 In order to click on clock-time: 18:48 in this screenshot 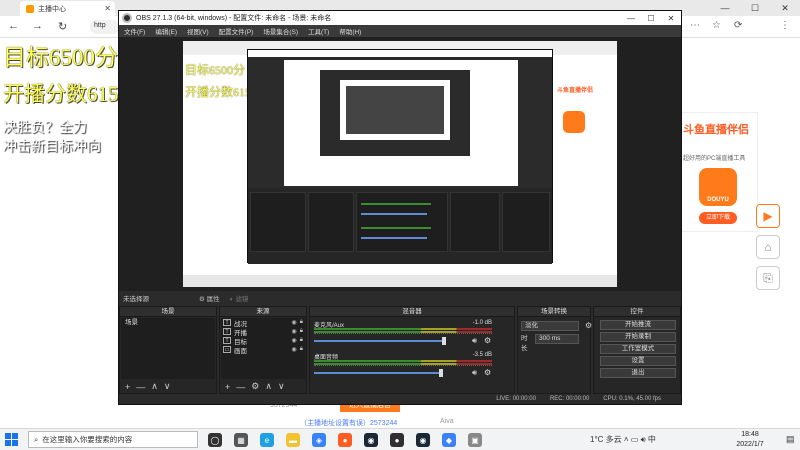, I will do `click(750, 434)`.